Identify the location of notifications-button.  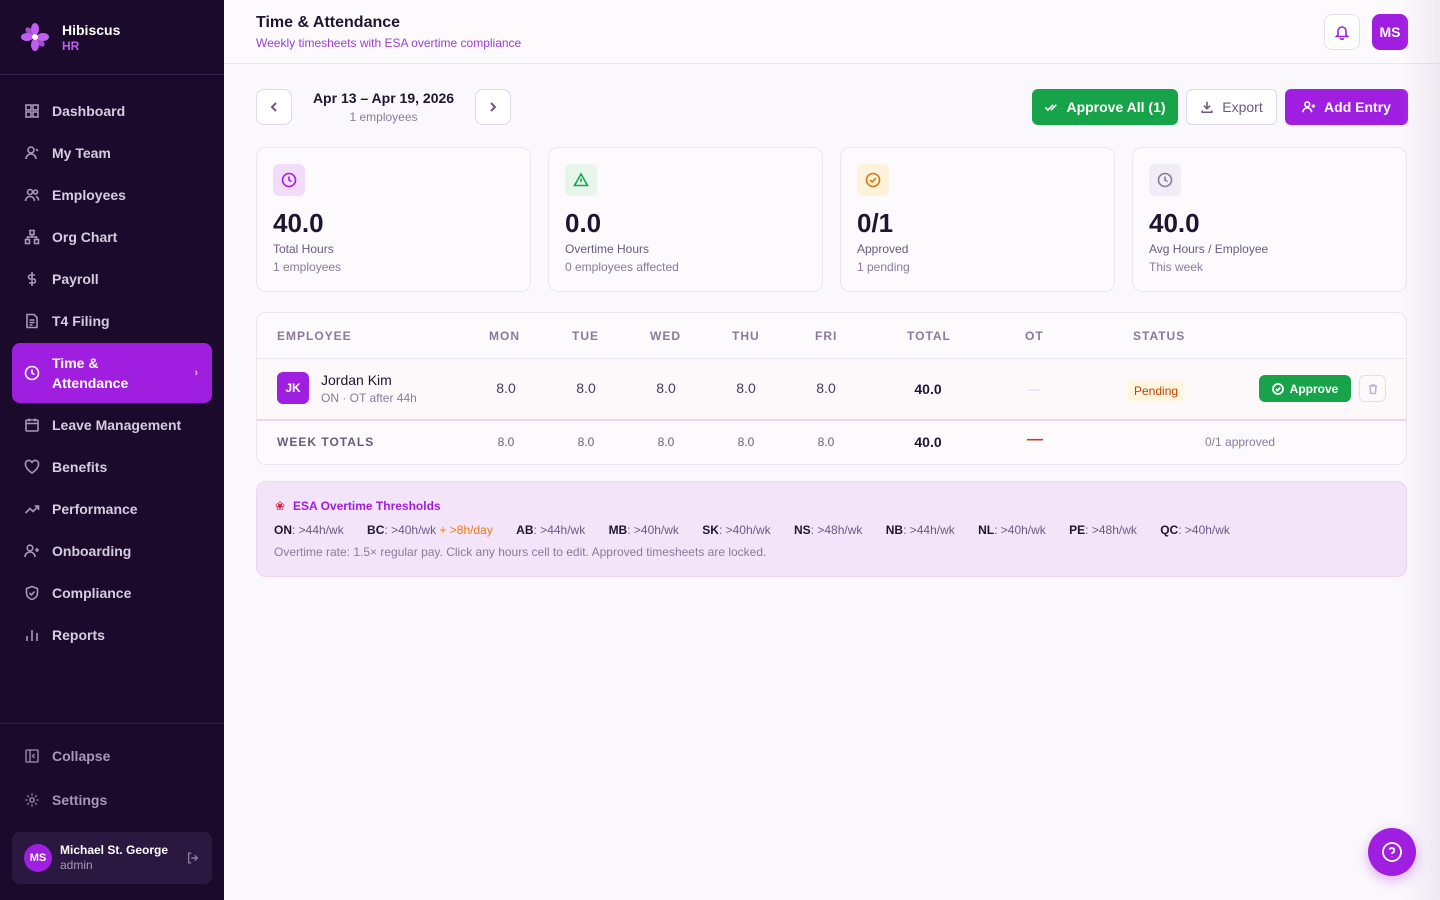
(1342, 32).